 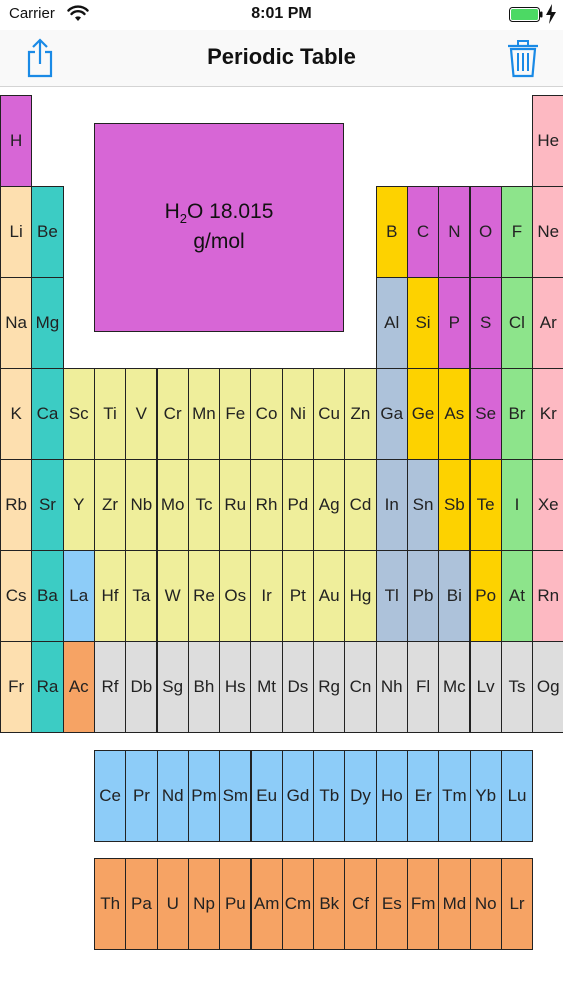 What do you see at coordinates (141, 505) in the screenshot?
I see `element-nb: Nb` at bounding box center [141, 505].